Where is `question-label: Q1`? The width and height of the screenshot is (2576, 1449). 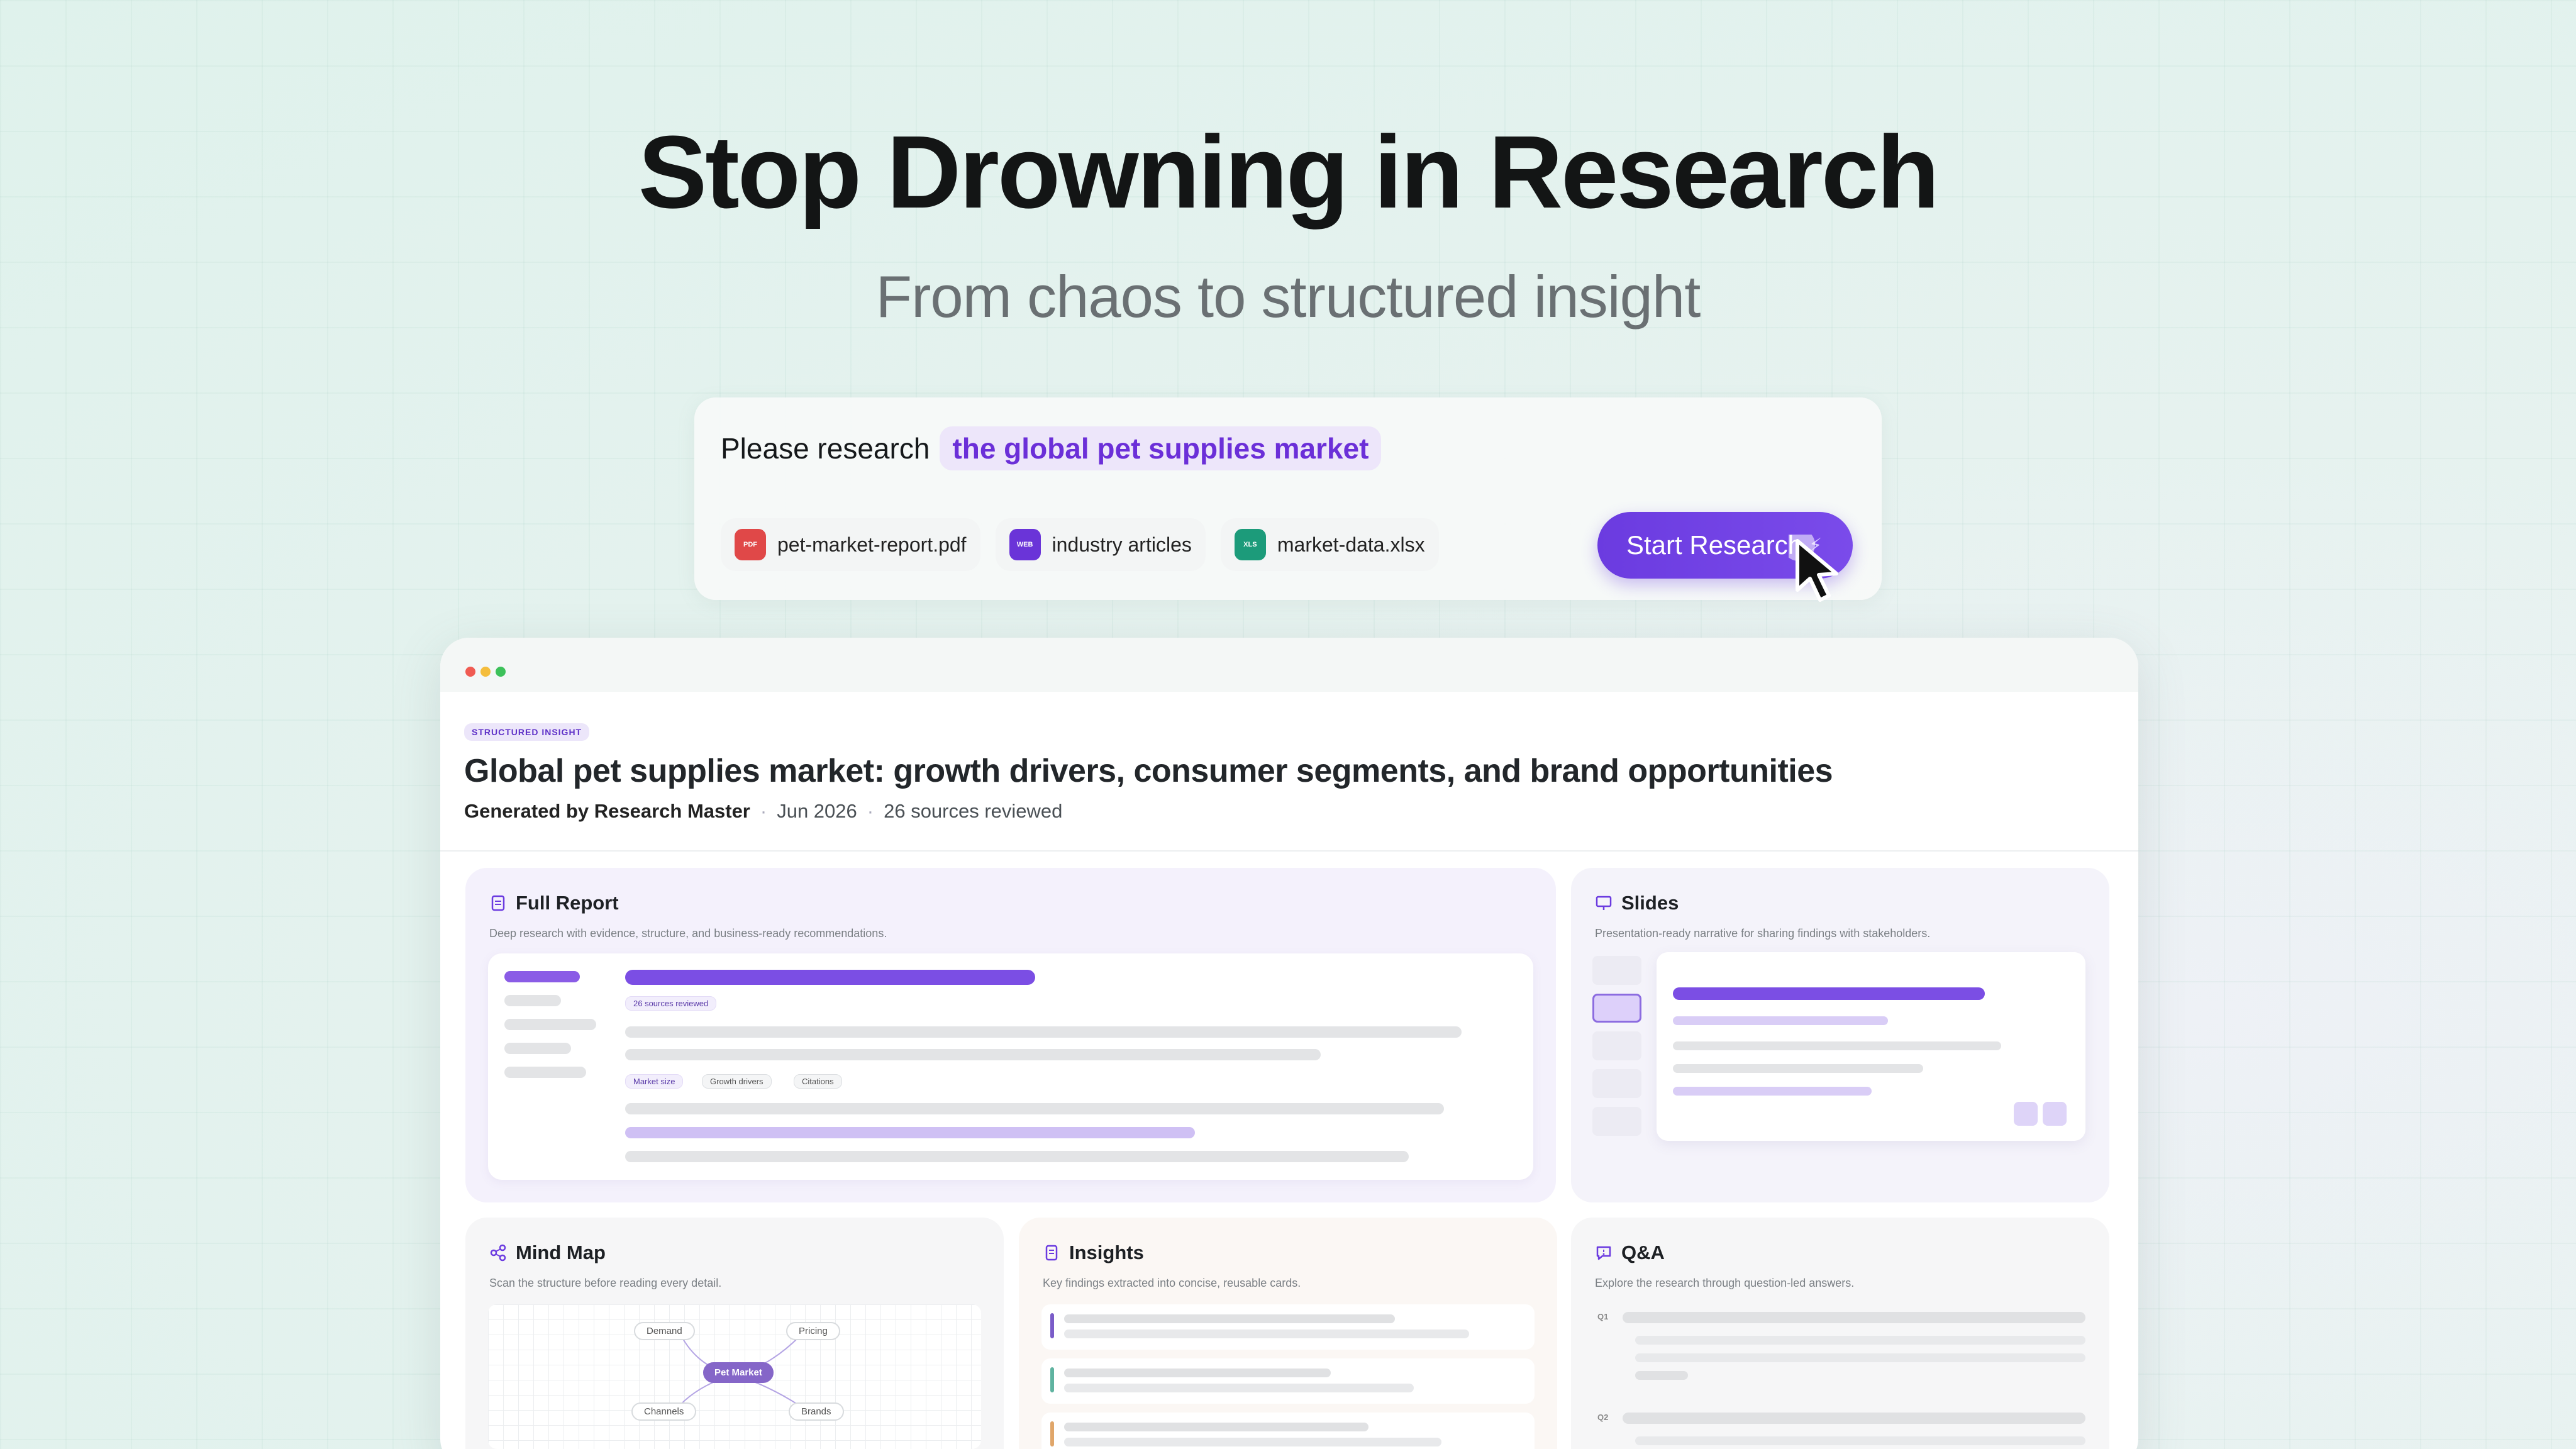 question-label: Q1 is located at coordinates (1603, 1316).